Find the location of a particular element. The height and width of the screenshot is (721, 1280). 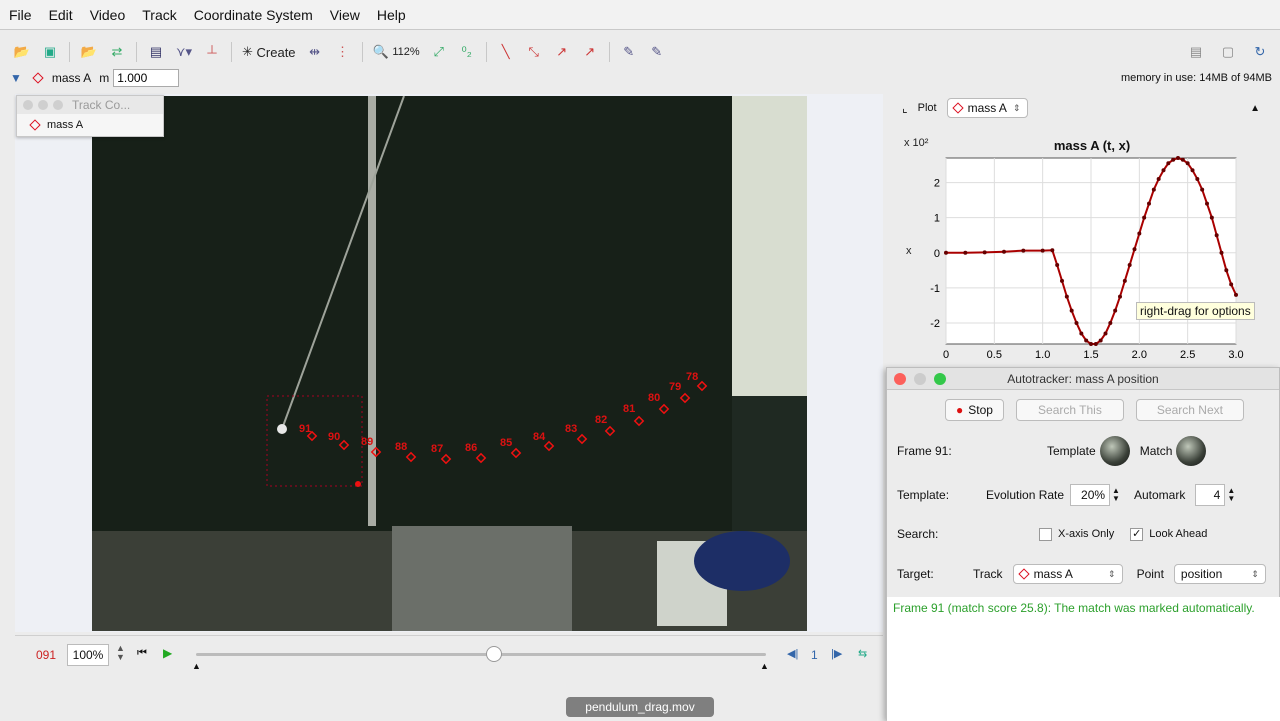

axes-icon: ┴ is located at coordinates (212, 52).